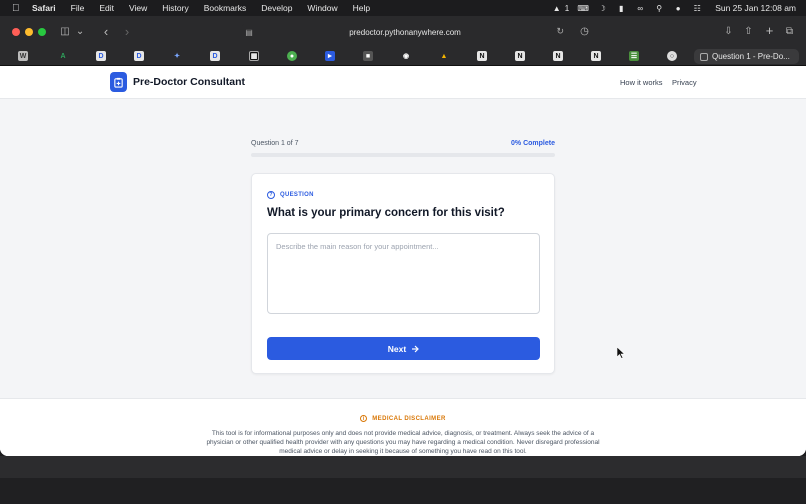 Image resolution: width=806 pixels, height=504 pixels. What do you see at coordinates (65, 31) in the screenshot?
I see `sidebar-toggle-icon: ◫` at bounding box center [65, 31].